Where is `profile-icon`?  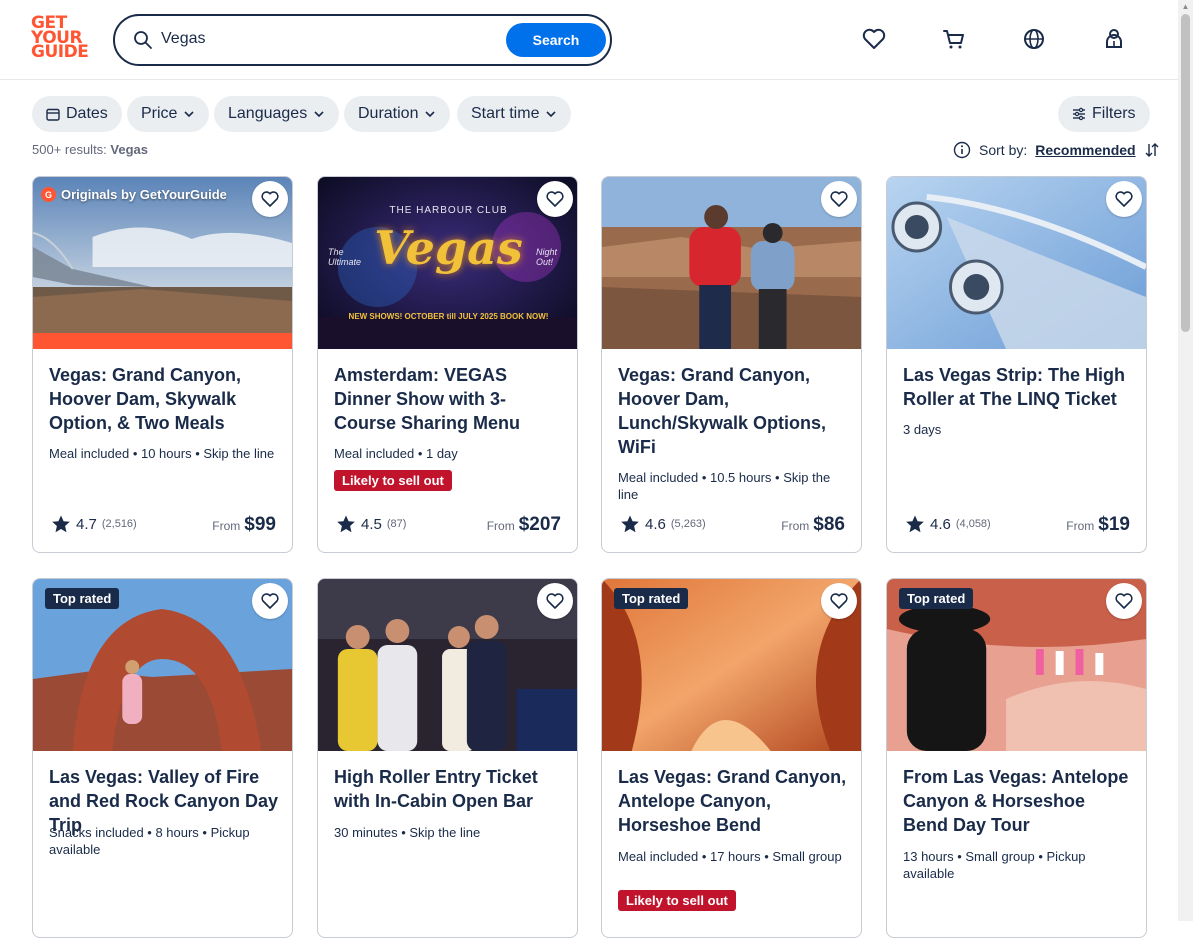 profile-icon is located at coordinates (1114, 39).